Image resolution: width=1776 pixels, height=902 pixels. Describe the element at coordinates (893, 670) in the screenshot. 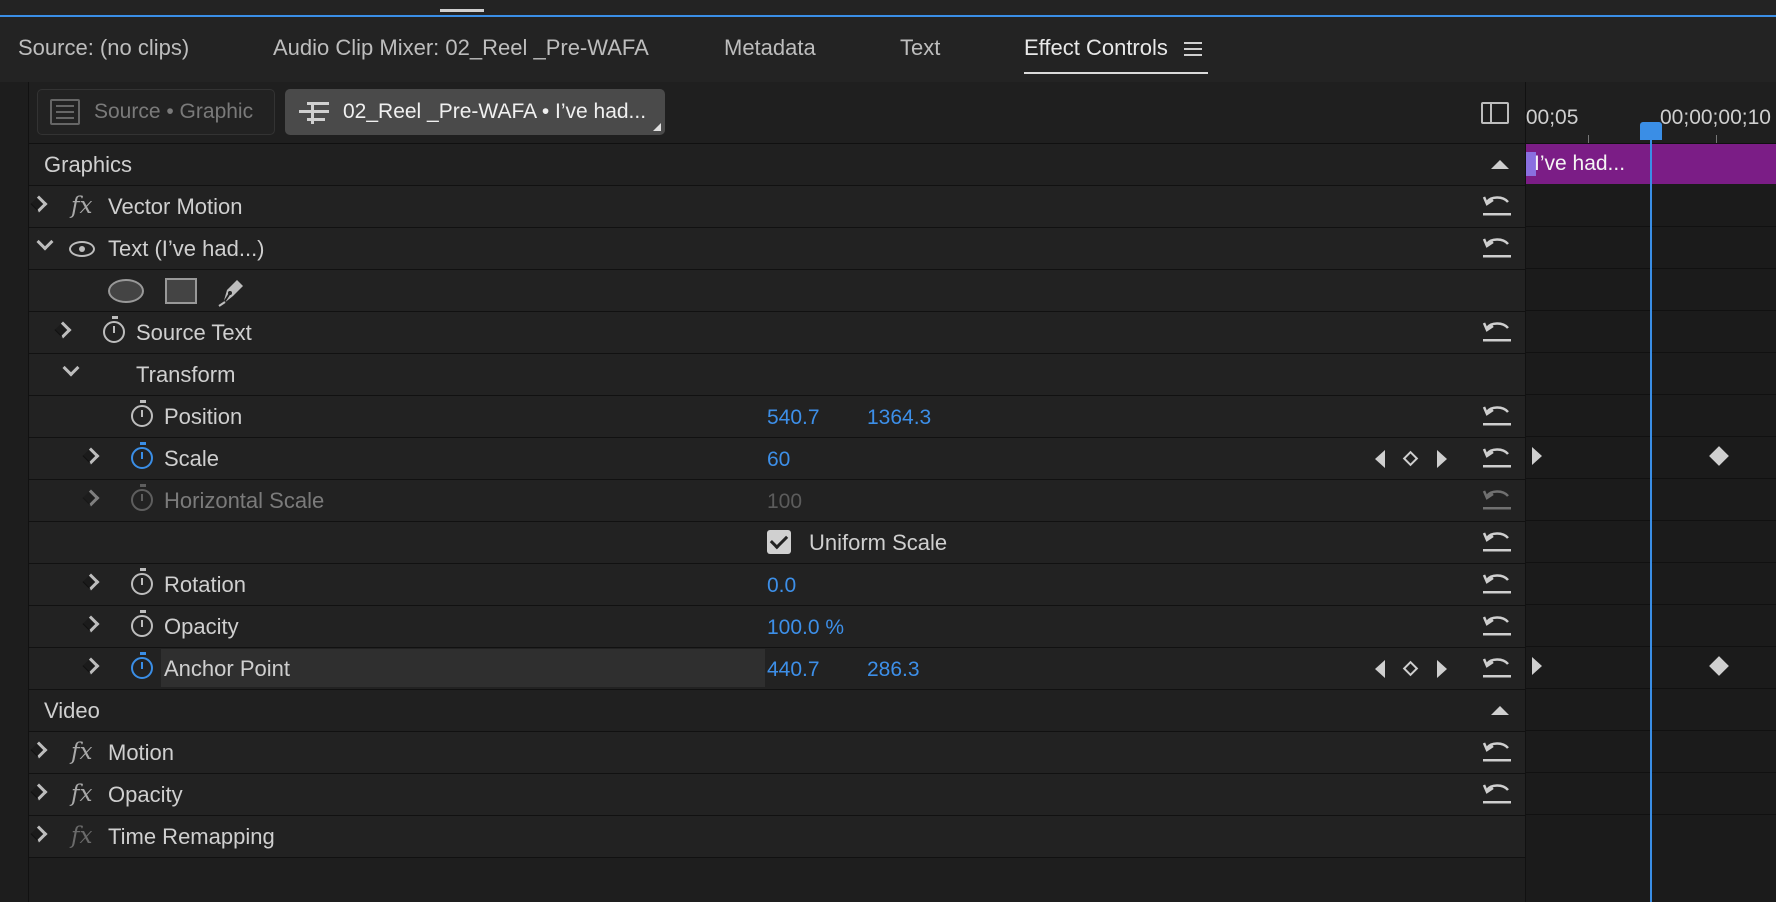

I see `anchor-y-value: 286.3` at that location.